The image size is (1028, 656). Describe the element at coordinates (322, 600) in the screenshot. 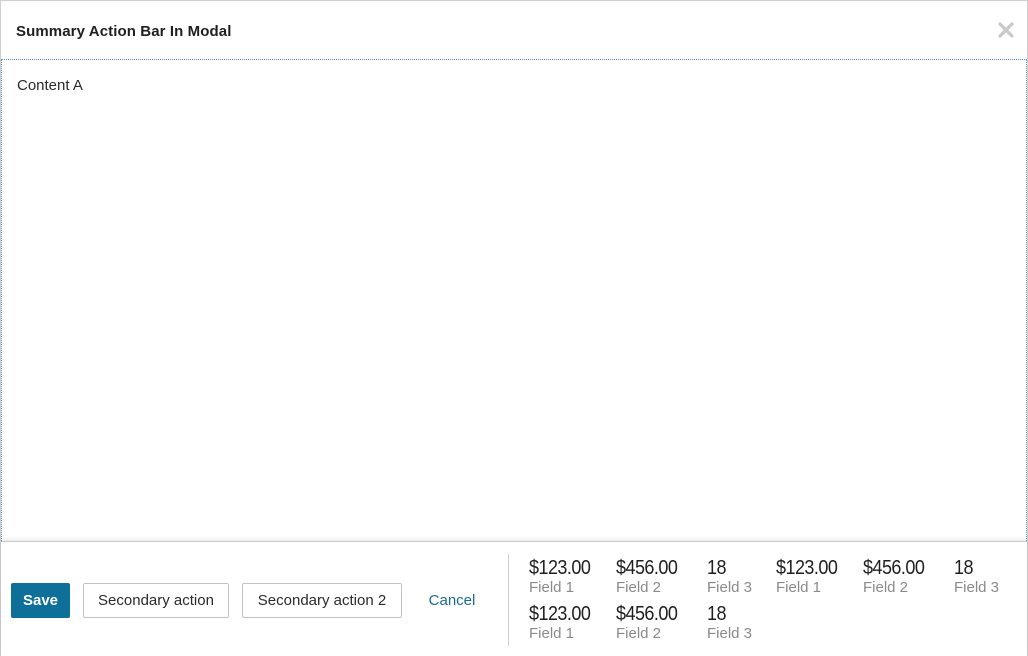

I see `secondary-action-2-button: Secondary action 2` at that location.